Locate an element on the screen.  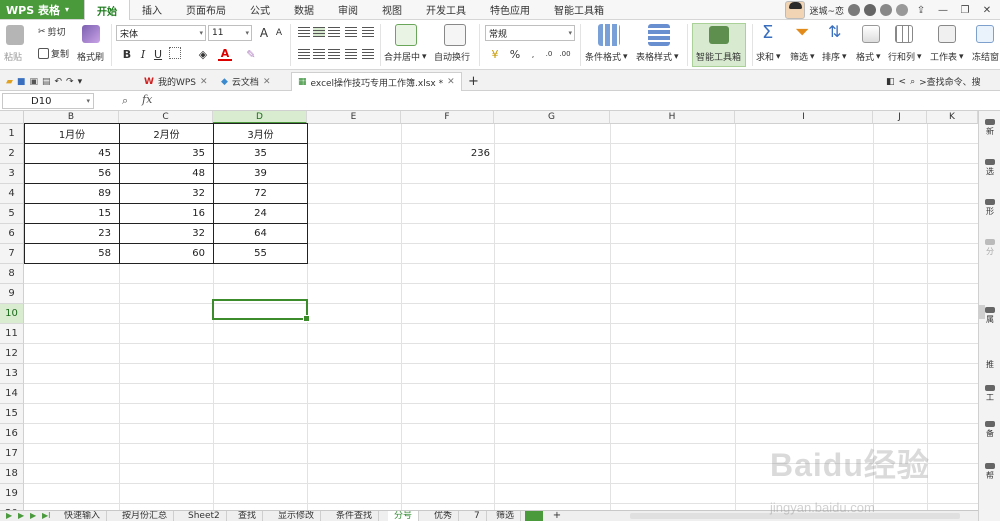
print-icon: ▤ is located at coordinates (46, 82).